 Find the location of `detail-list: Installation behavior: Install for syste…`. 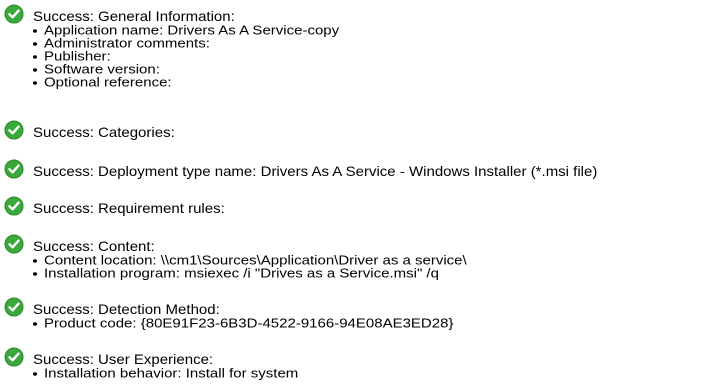

detail-list: Installation behavior: Install for syste… is located at coordinates (149, 374).